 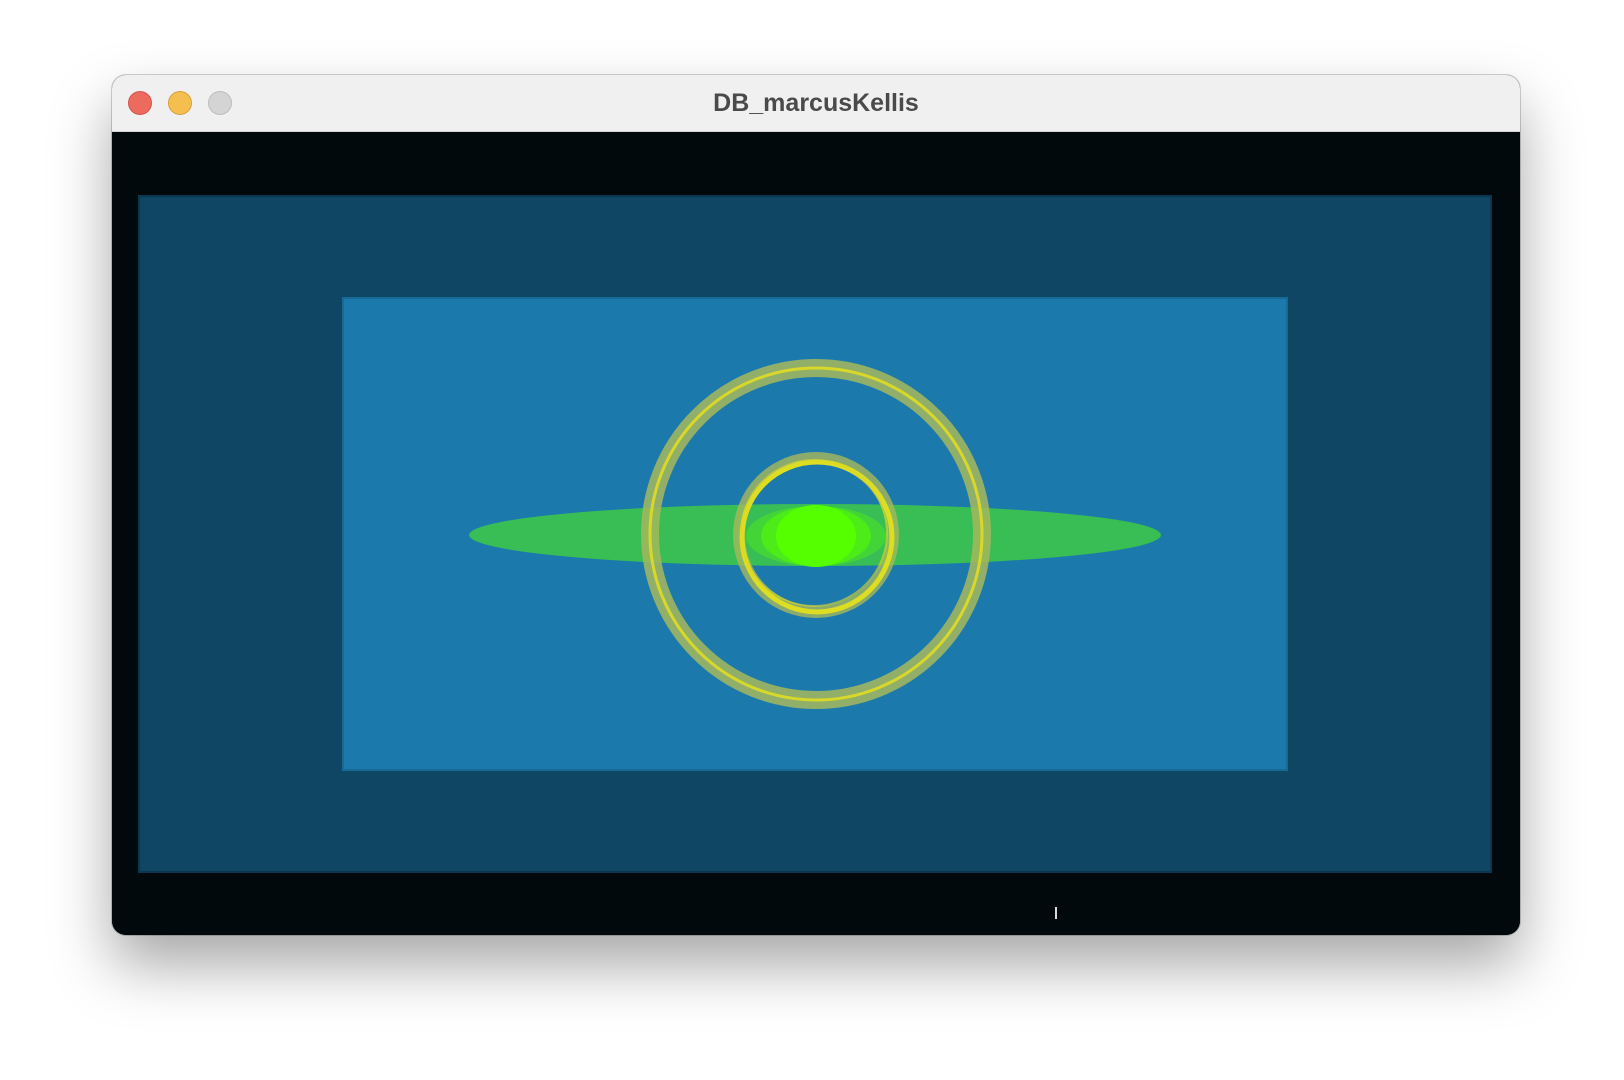 I want to click on core, so click(x=816, y=536).